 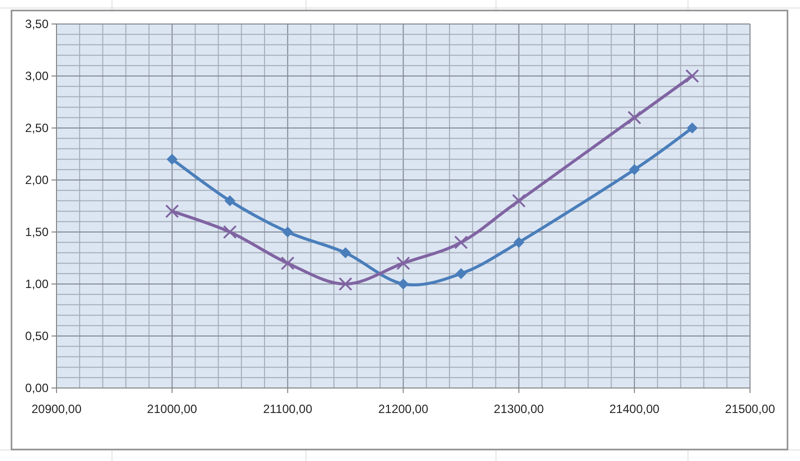 What do you see at coordinates (36, 24) in the screenshot?
I see `y-tick-label: 3,50` at bounding box center [36, 24].